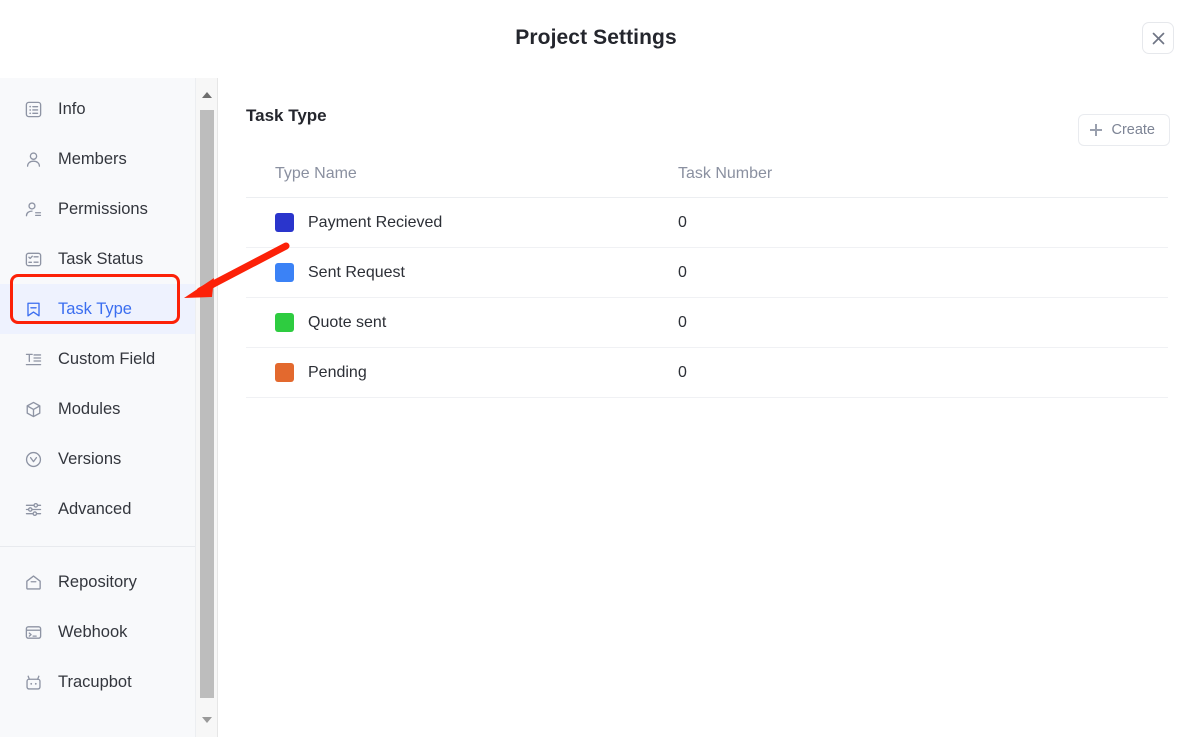 The image size is (1192, 737). Describe the element at coordinates (101, 258) in the screenshot. I see `sidebar-item-label: Task Status` at that location.